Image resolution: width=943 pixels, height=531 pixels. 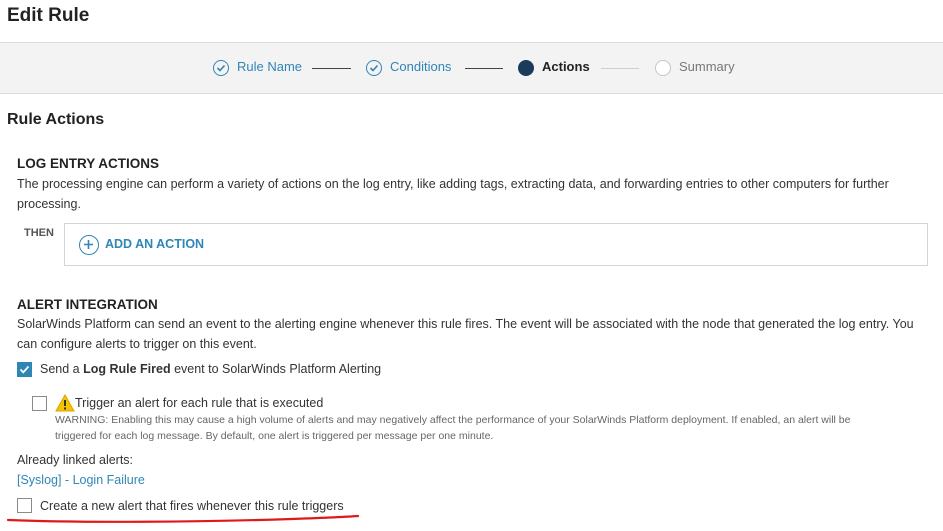 I want to click on send-event-label-suffix: event to SolarWinds Platform Alerting, so click(x=276, y=369).